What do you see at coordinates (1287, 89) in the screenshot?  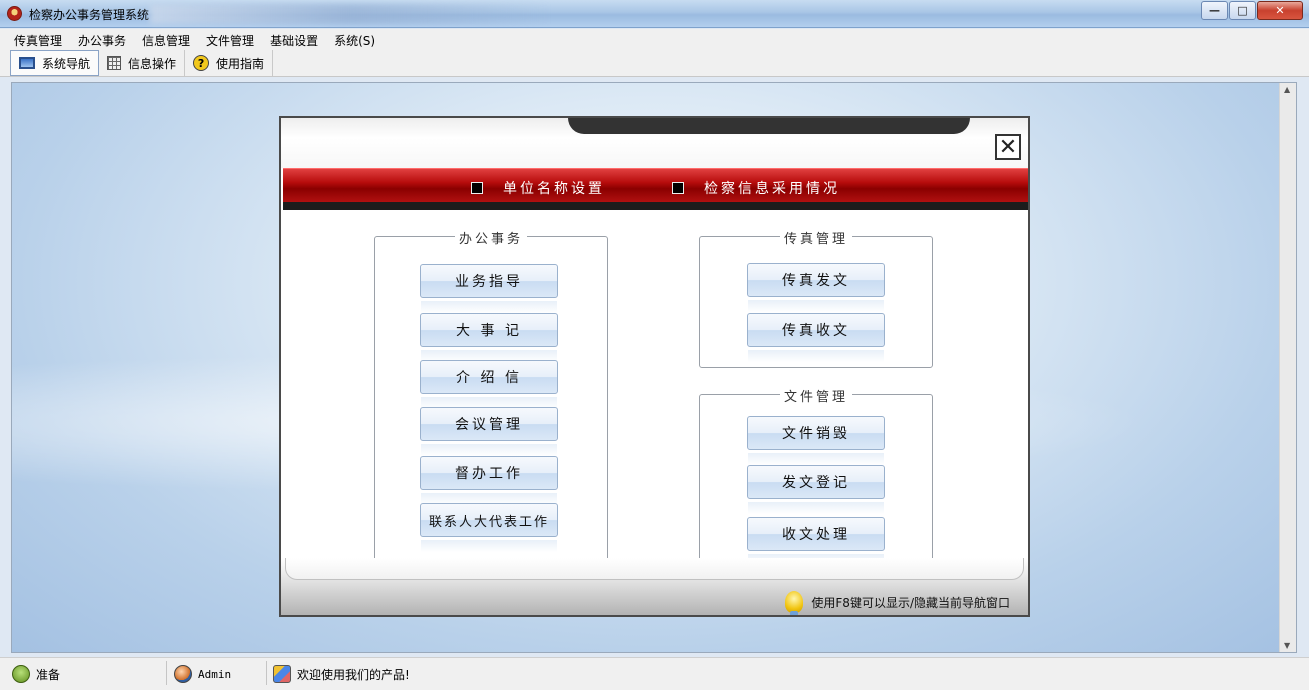 I see `scroll-up-icon: ▲` at bounding box center [1287, 89].